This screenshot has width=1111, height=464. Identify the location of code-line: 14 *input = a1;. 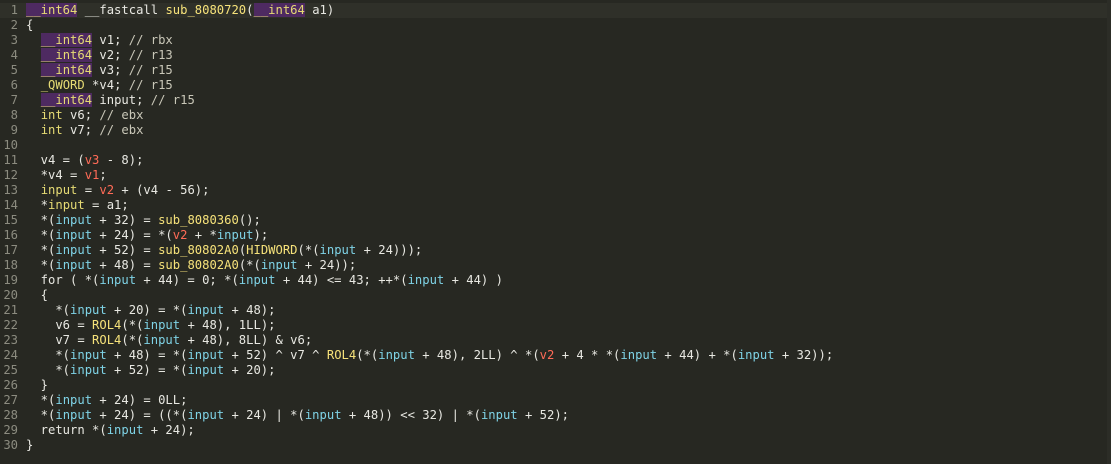
(555, 205).